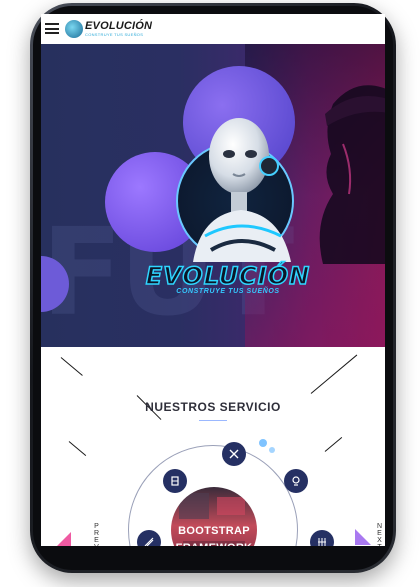 The width and height of the screenshot is (420, 587). What do you see at coordinates (352, 174) in the screenshot?
I see `hooded-person-silhouette` at bounding box center [352, 174].